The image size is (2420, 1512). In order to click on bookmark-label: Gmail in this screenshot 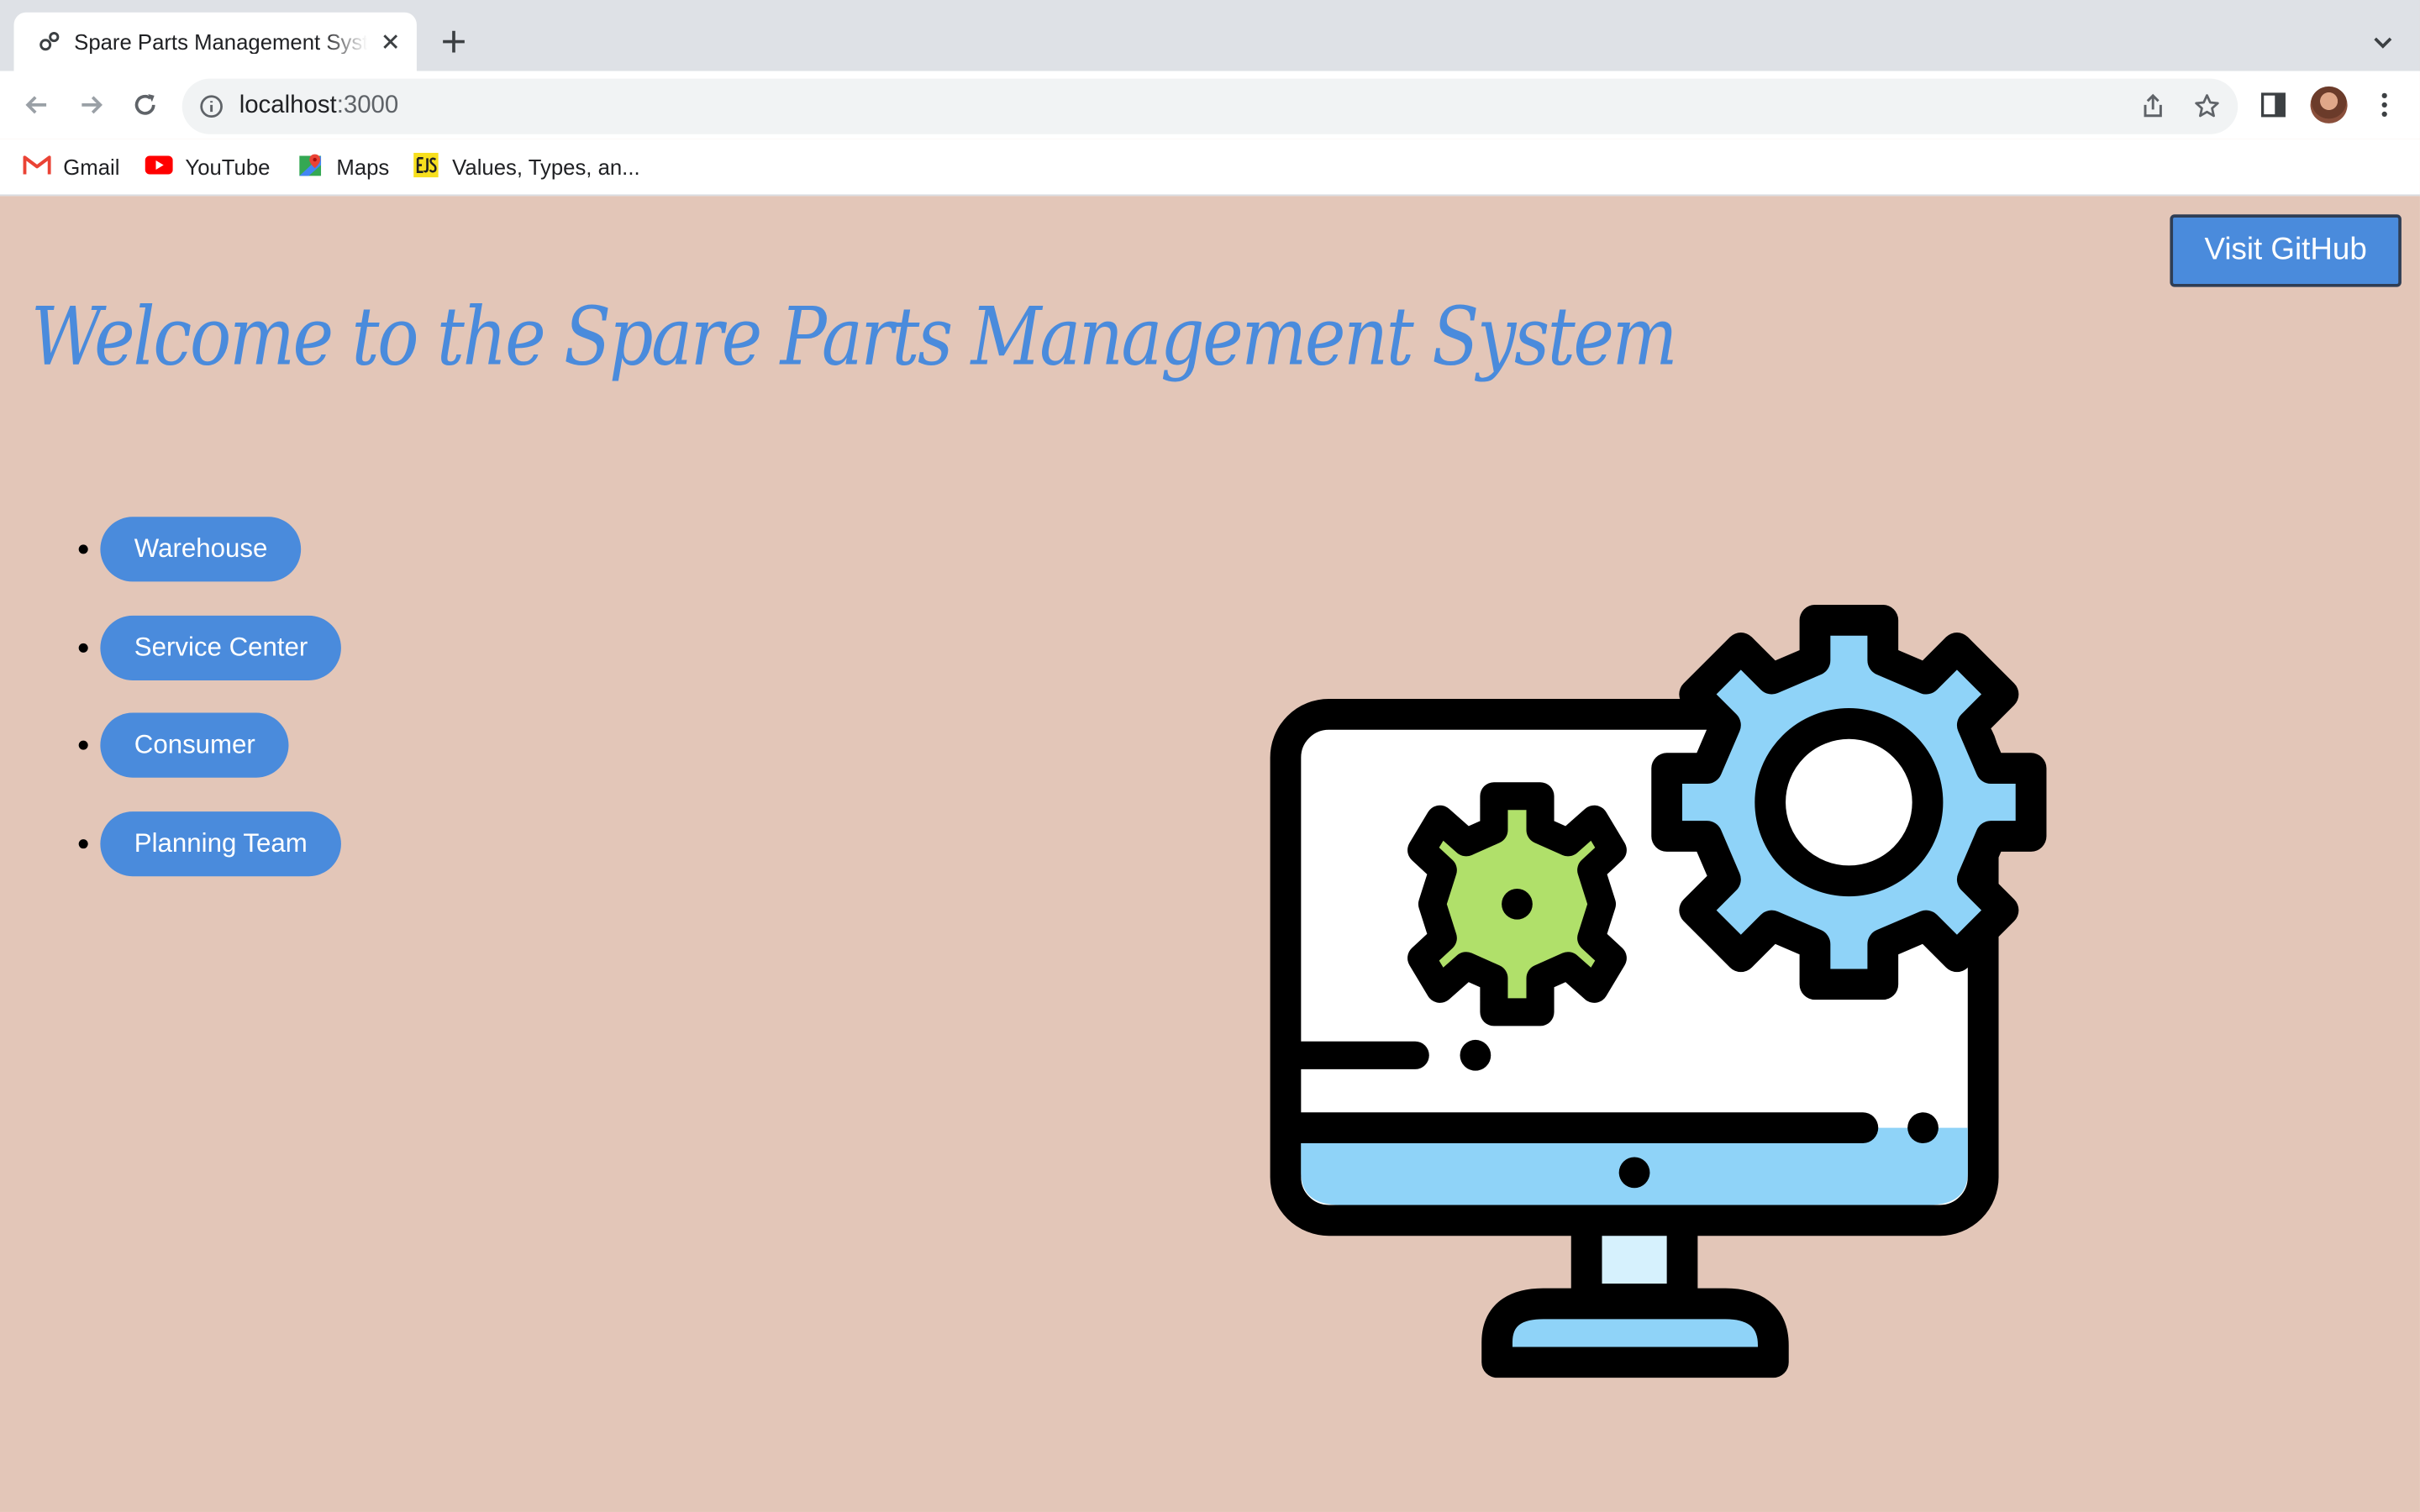, I will do `click(92, 167)`.